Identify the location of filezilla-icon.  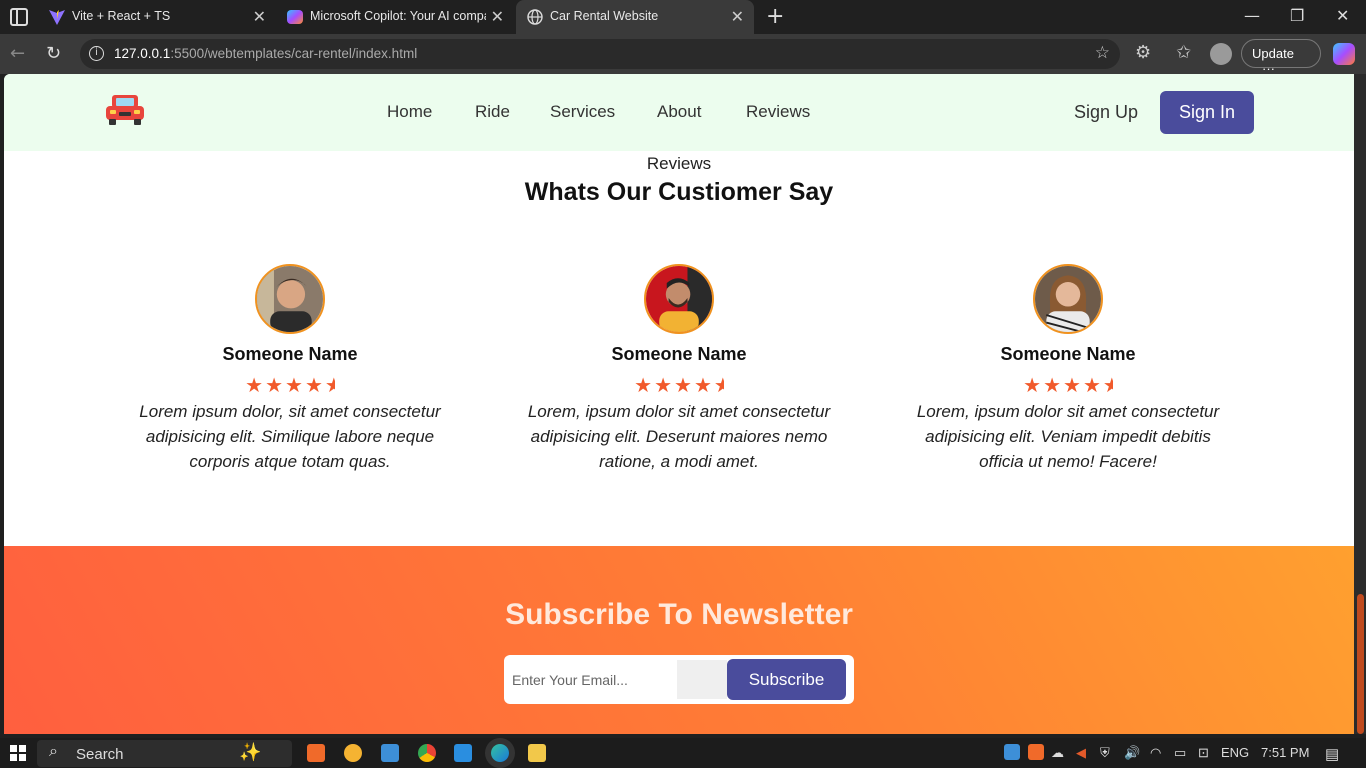
(353, 753).